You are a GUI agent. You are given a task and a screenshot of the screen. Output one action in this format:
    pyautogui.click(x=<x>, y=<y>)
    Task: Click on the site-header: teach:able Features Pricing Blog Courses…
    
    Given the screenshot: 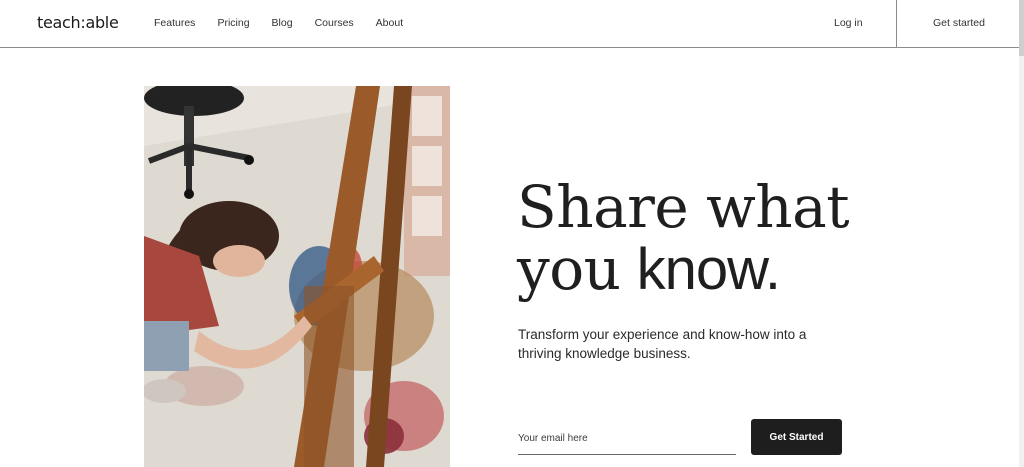 What is the action you would take?
    pyautogui.click(x=509, y=24)
    